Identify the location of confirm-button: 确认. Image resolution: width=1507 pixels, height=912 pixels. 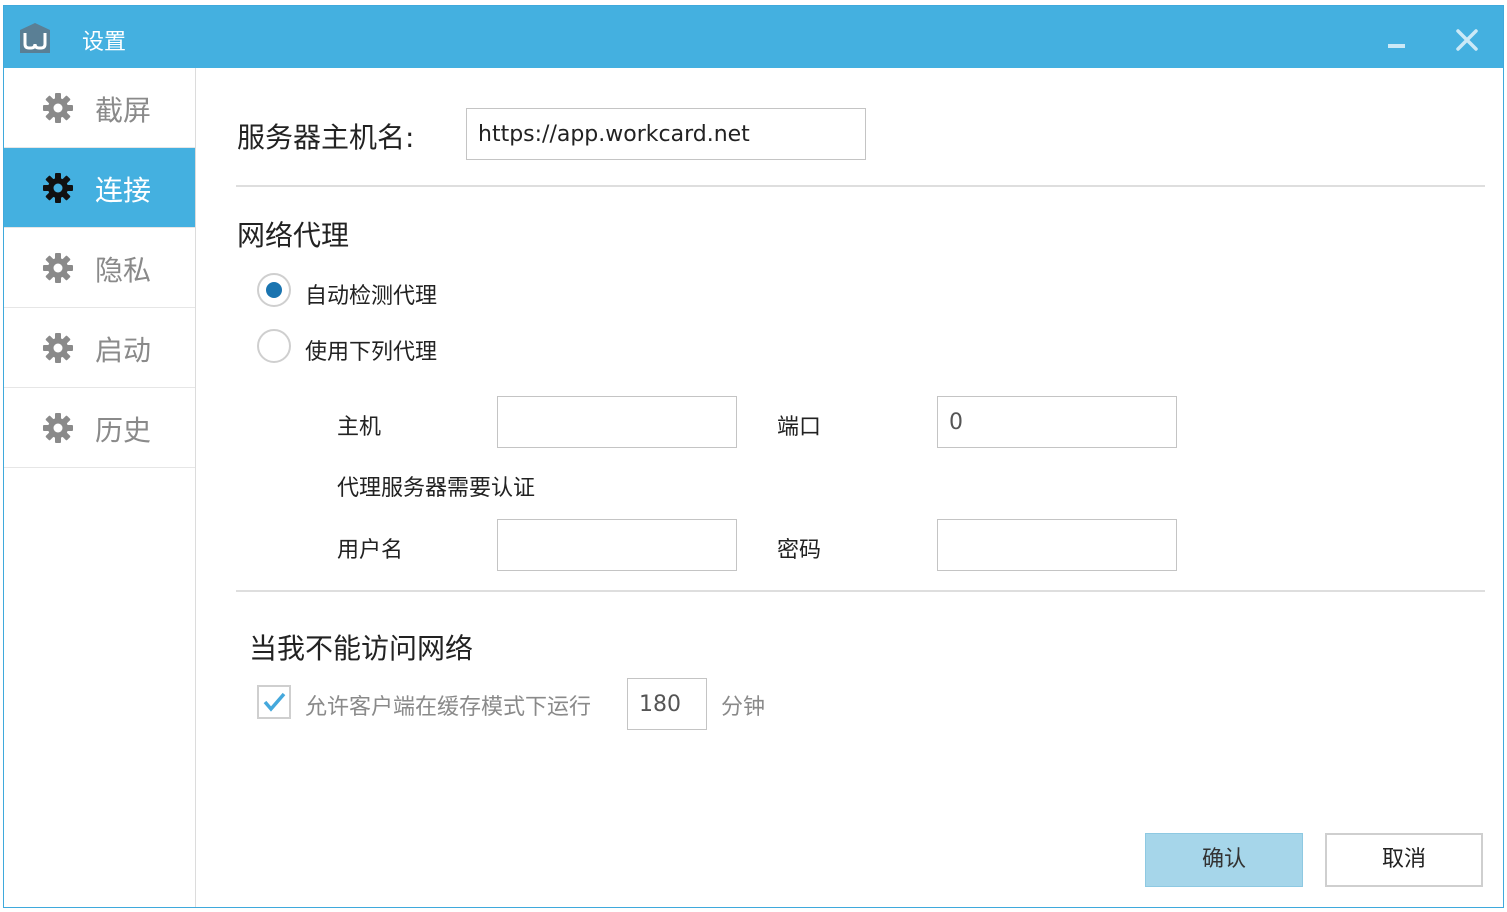
(1224, 860).